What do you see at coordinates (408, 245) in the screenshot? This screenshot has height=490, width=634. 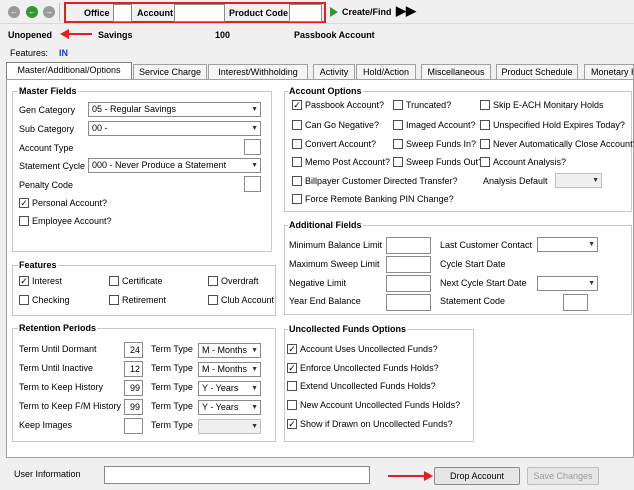 I see `minimum-balance-input` at bounding box center [408, 245].